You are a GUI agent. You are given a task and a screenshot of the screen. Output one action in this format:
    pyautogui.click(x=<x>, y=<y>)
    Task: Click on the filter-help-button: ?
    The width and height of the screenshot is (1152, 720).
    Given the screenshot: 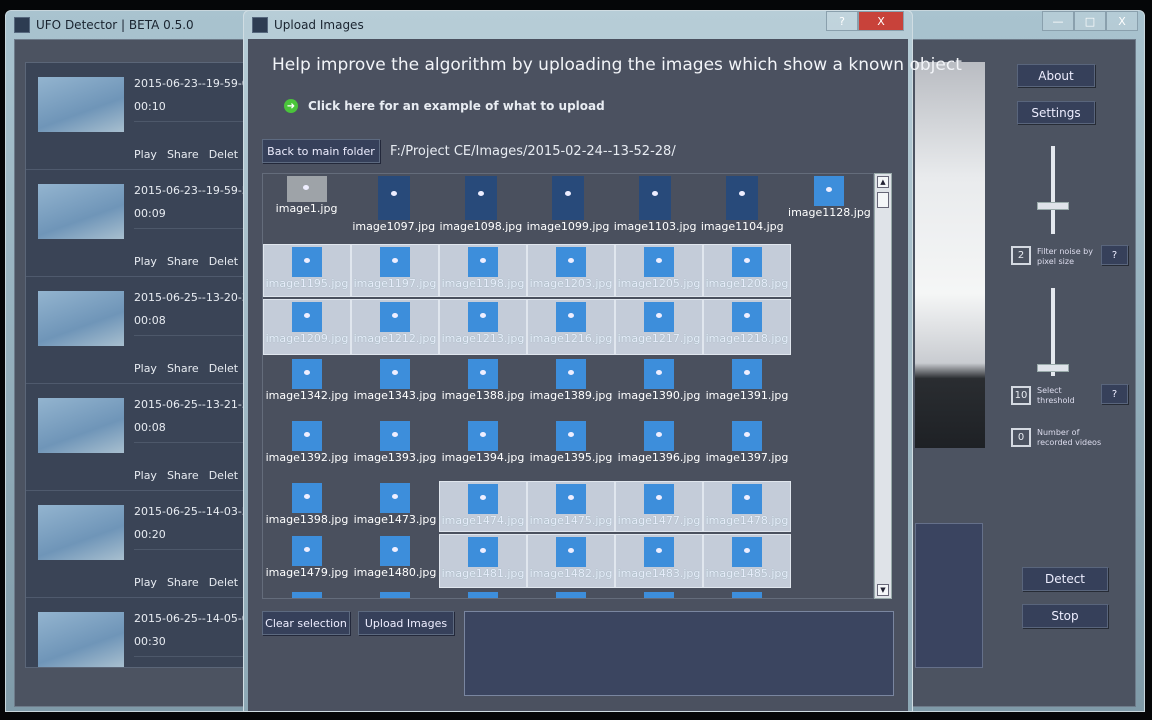 What is the action you would take?
    pyautogui.click(x=1114, y=255)
    